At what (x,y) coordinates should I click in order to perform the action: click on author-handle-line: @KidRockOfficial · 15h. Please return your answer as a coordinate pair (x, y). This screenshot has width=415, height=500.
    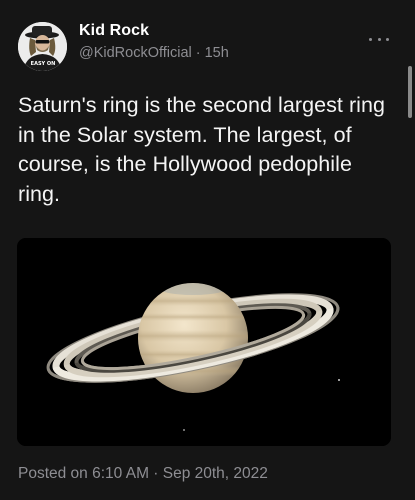
    Looking at the image, I should click on (154, 53).